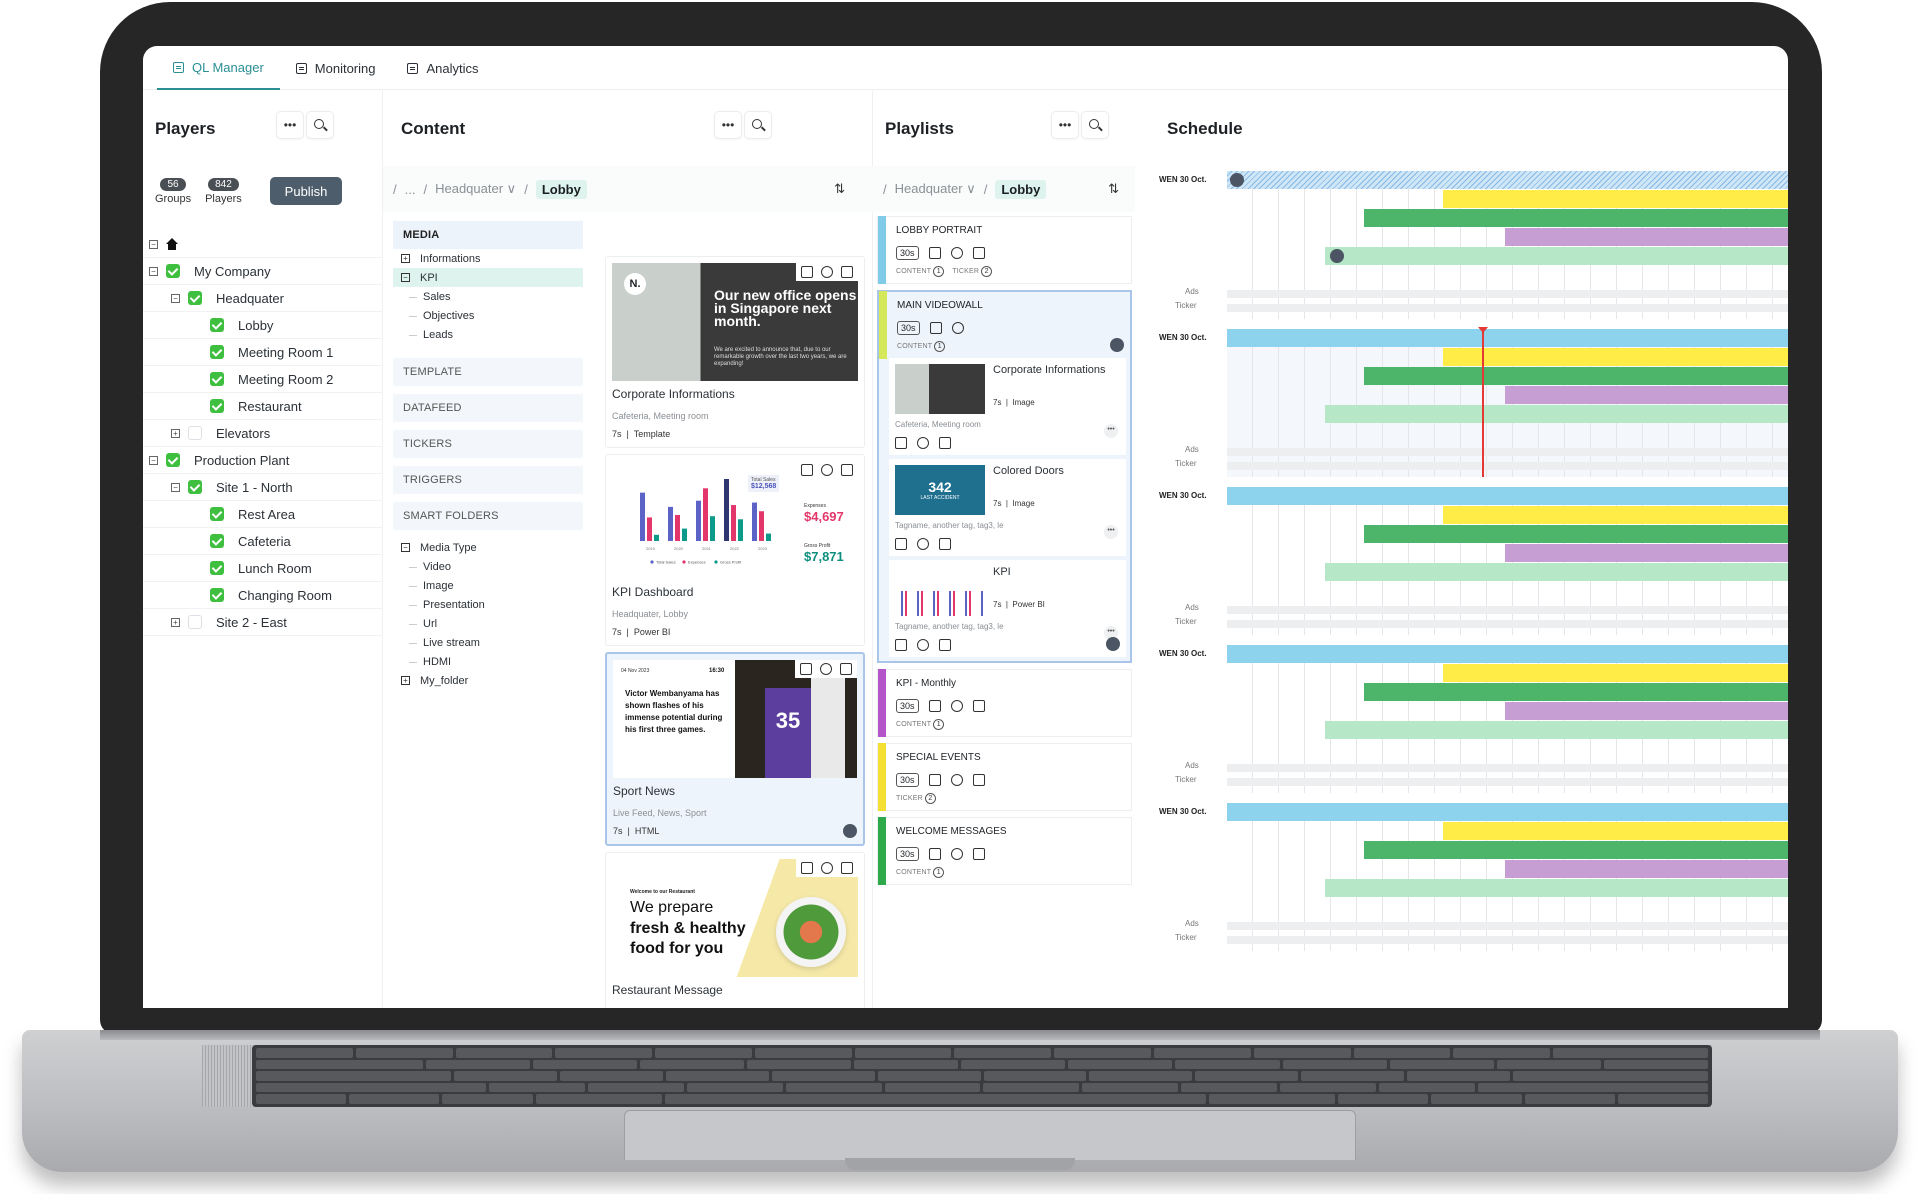 The image size is (1920, 1194). I want to click on tree-item: − Production Plant, so click(263, 460).